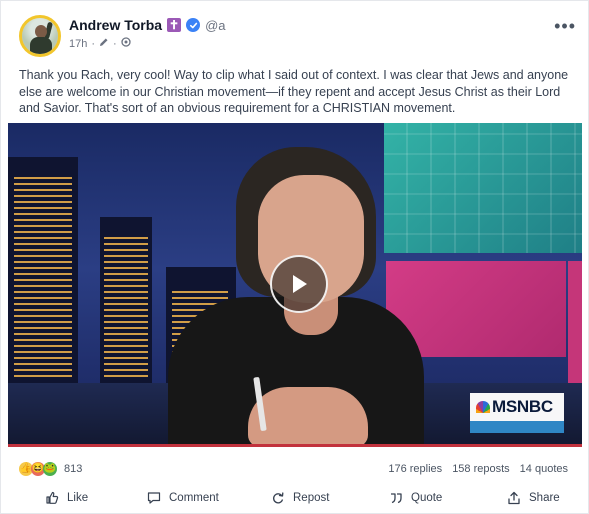  What do you see at coordinates (565, 26) in the screenshot?
I see `more-horizontal-icon: •••` at bounding box center [565, 26].